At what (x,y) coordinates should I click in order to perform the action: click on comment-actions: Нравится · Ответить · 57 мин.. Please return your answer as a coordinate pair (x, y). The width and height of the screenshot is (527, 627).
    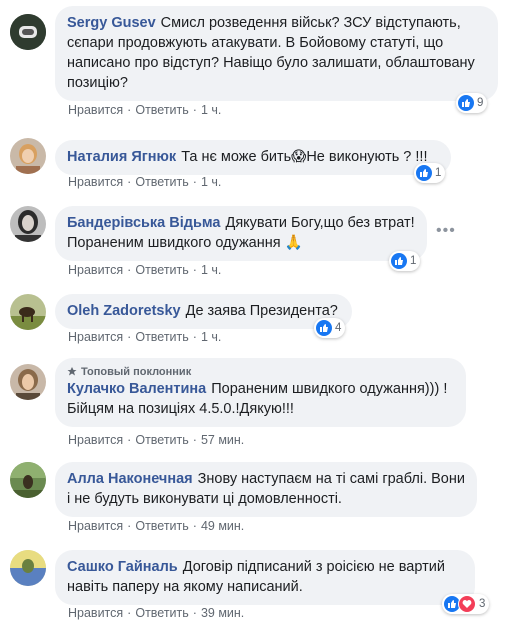
    Looking at the image, I should click on (156, 440).